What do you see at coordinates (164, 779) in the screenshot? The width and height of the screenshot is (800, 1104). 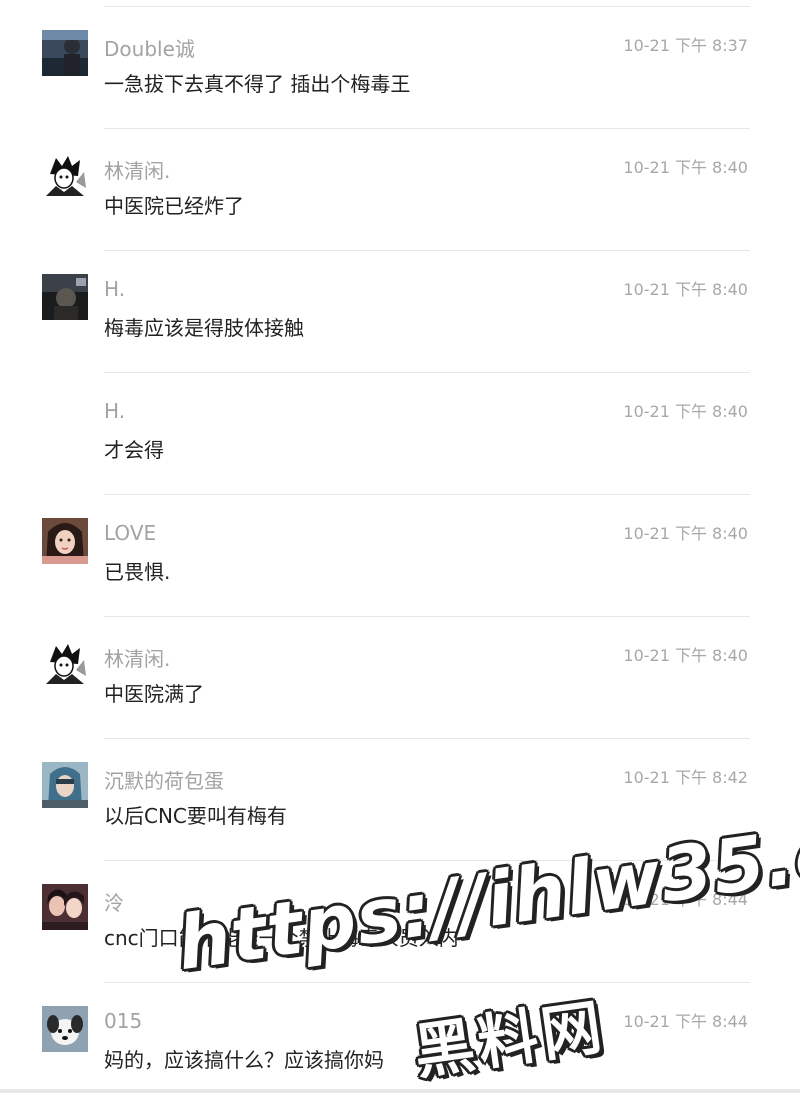 I see `sender-name: 沉默的荷包蛋` at bounding box center [164, 779].